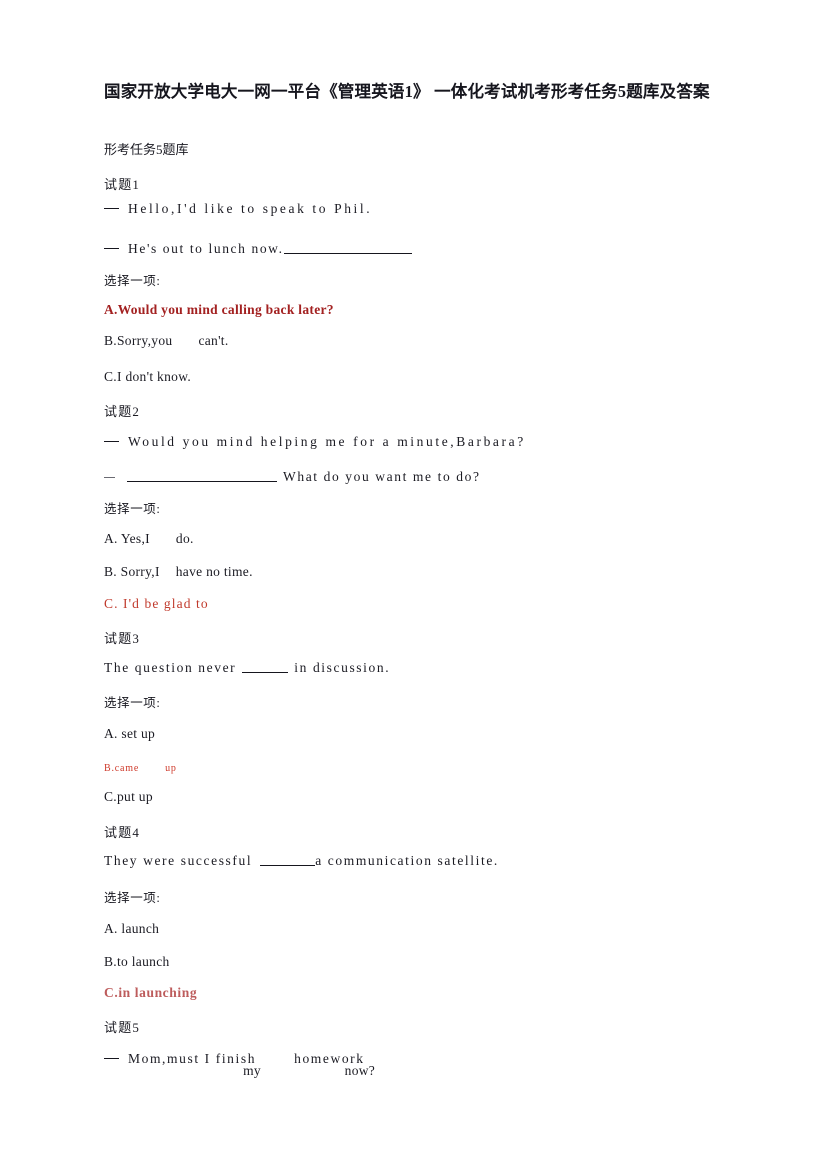  What do you see at coordinates (149, 539) in the screenshot?
I see `option-a: A. Yes,I do.` at bounding box center [149, 539].